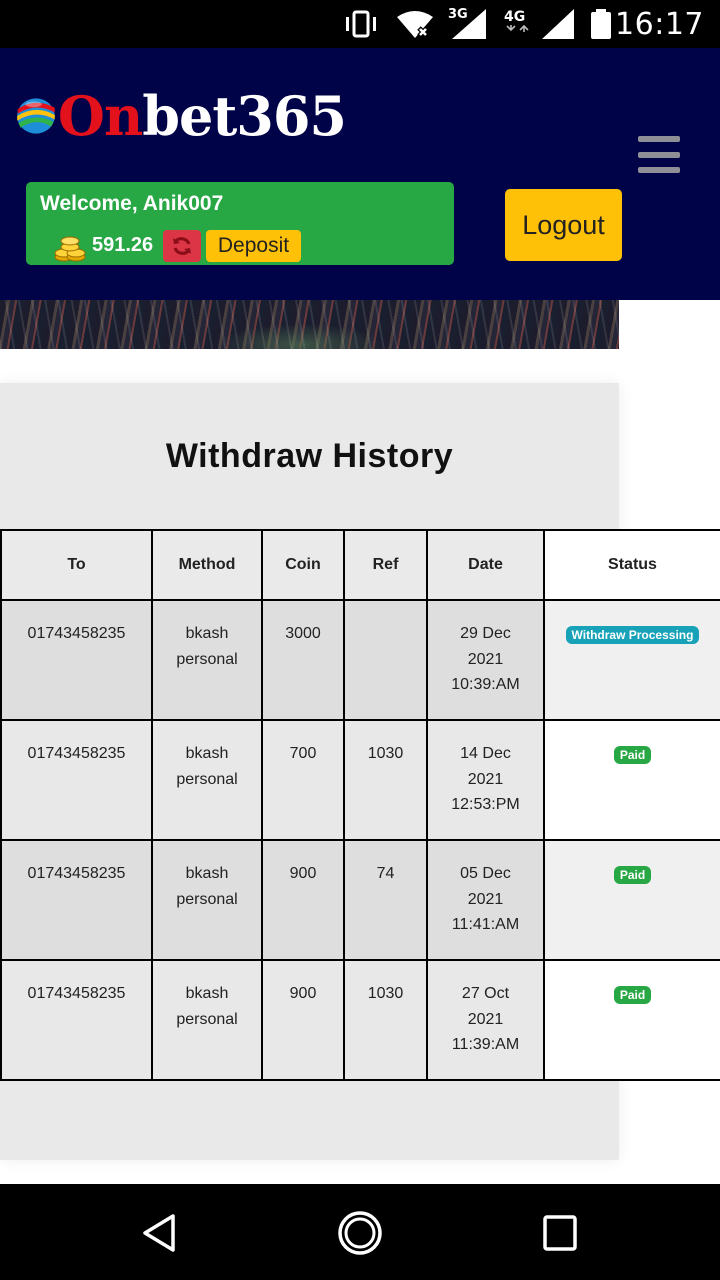  Describe the element at coordinates (485, 873) in the screenshot. I see `date-day: 05 Dec` at that location.